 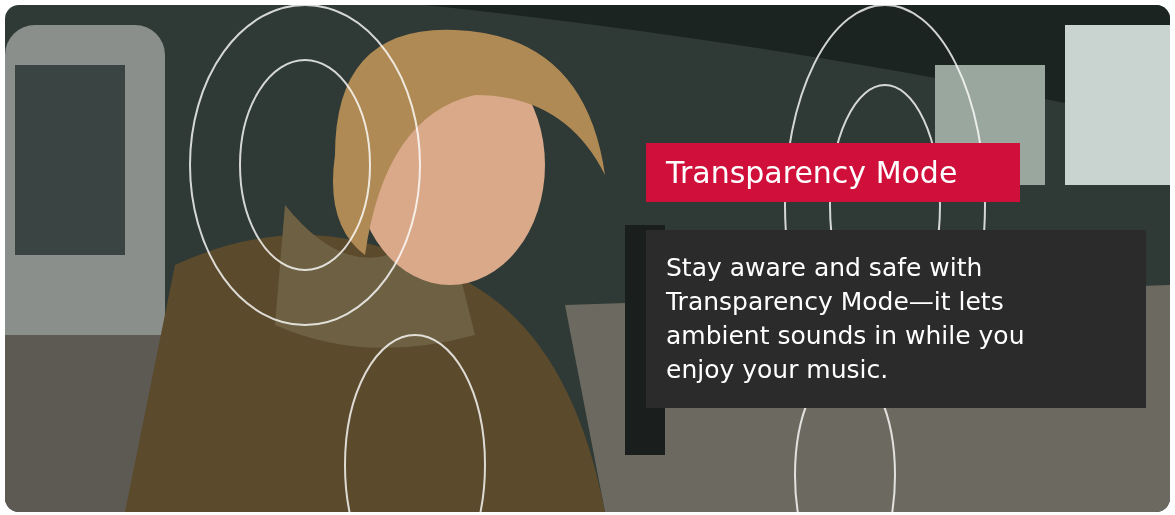 I want to click on description-text: Stay aware and safe with Transparency Mode—it lets ambient sounds in while you enjoy your music., so click(x=846, y=319).